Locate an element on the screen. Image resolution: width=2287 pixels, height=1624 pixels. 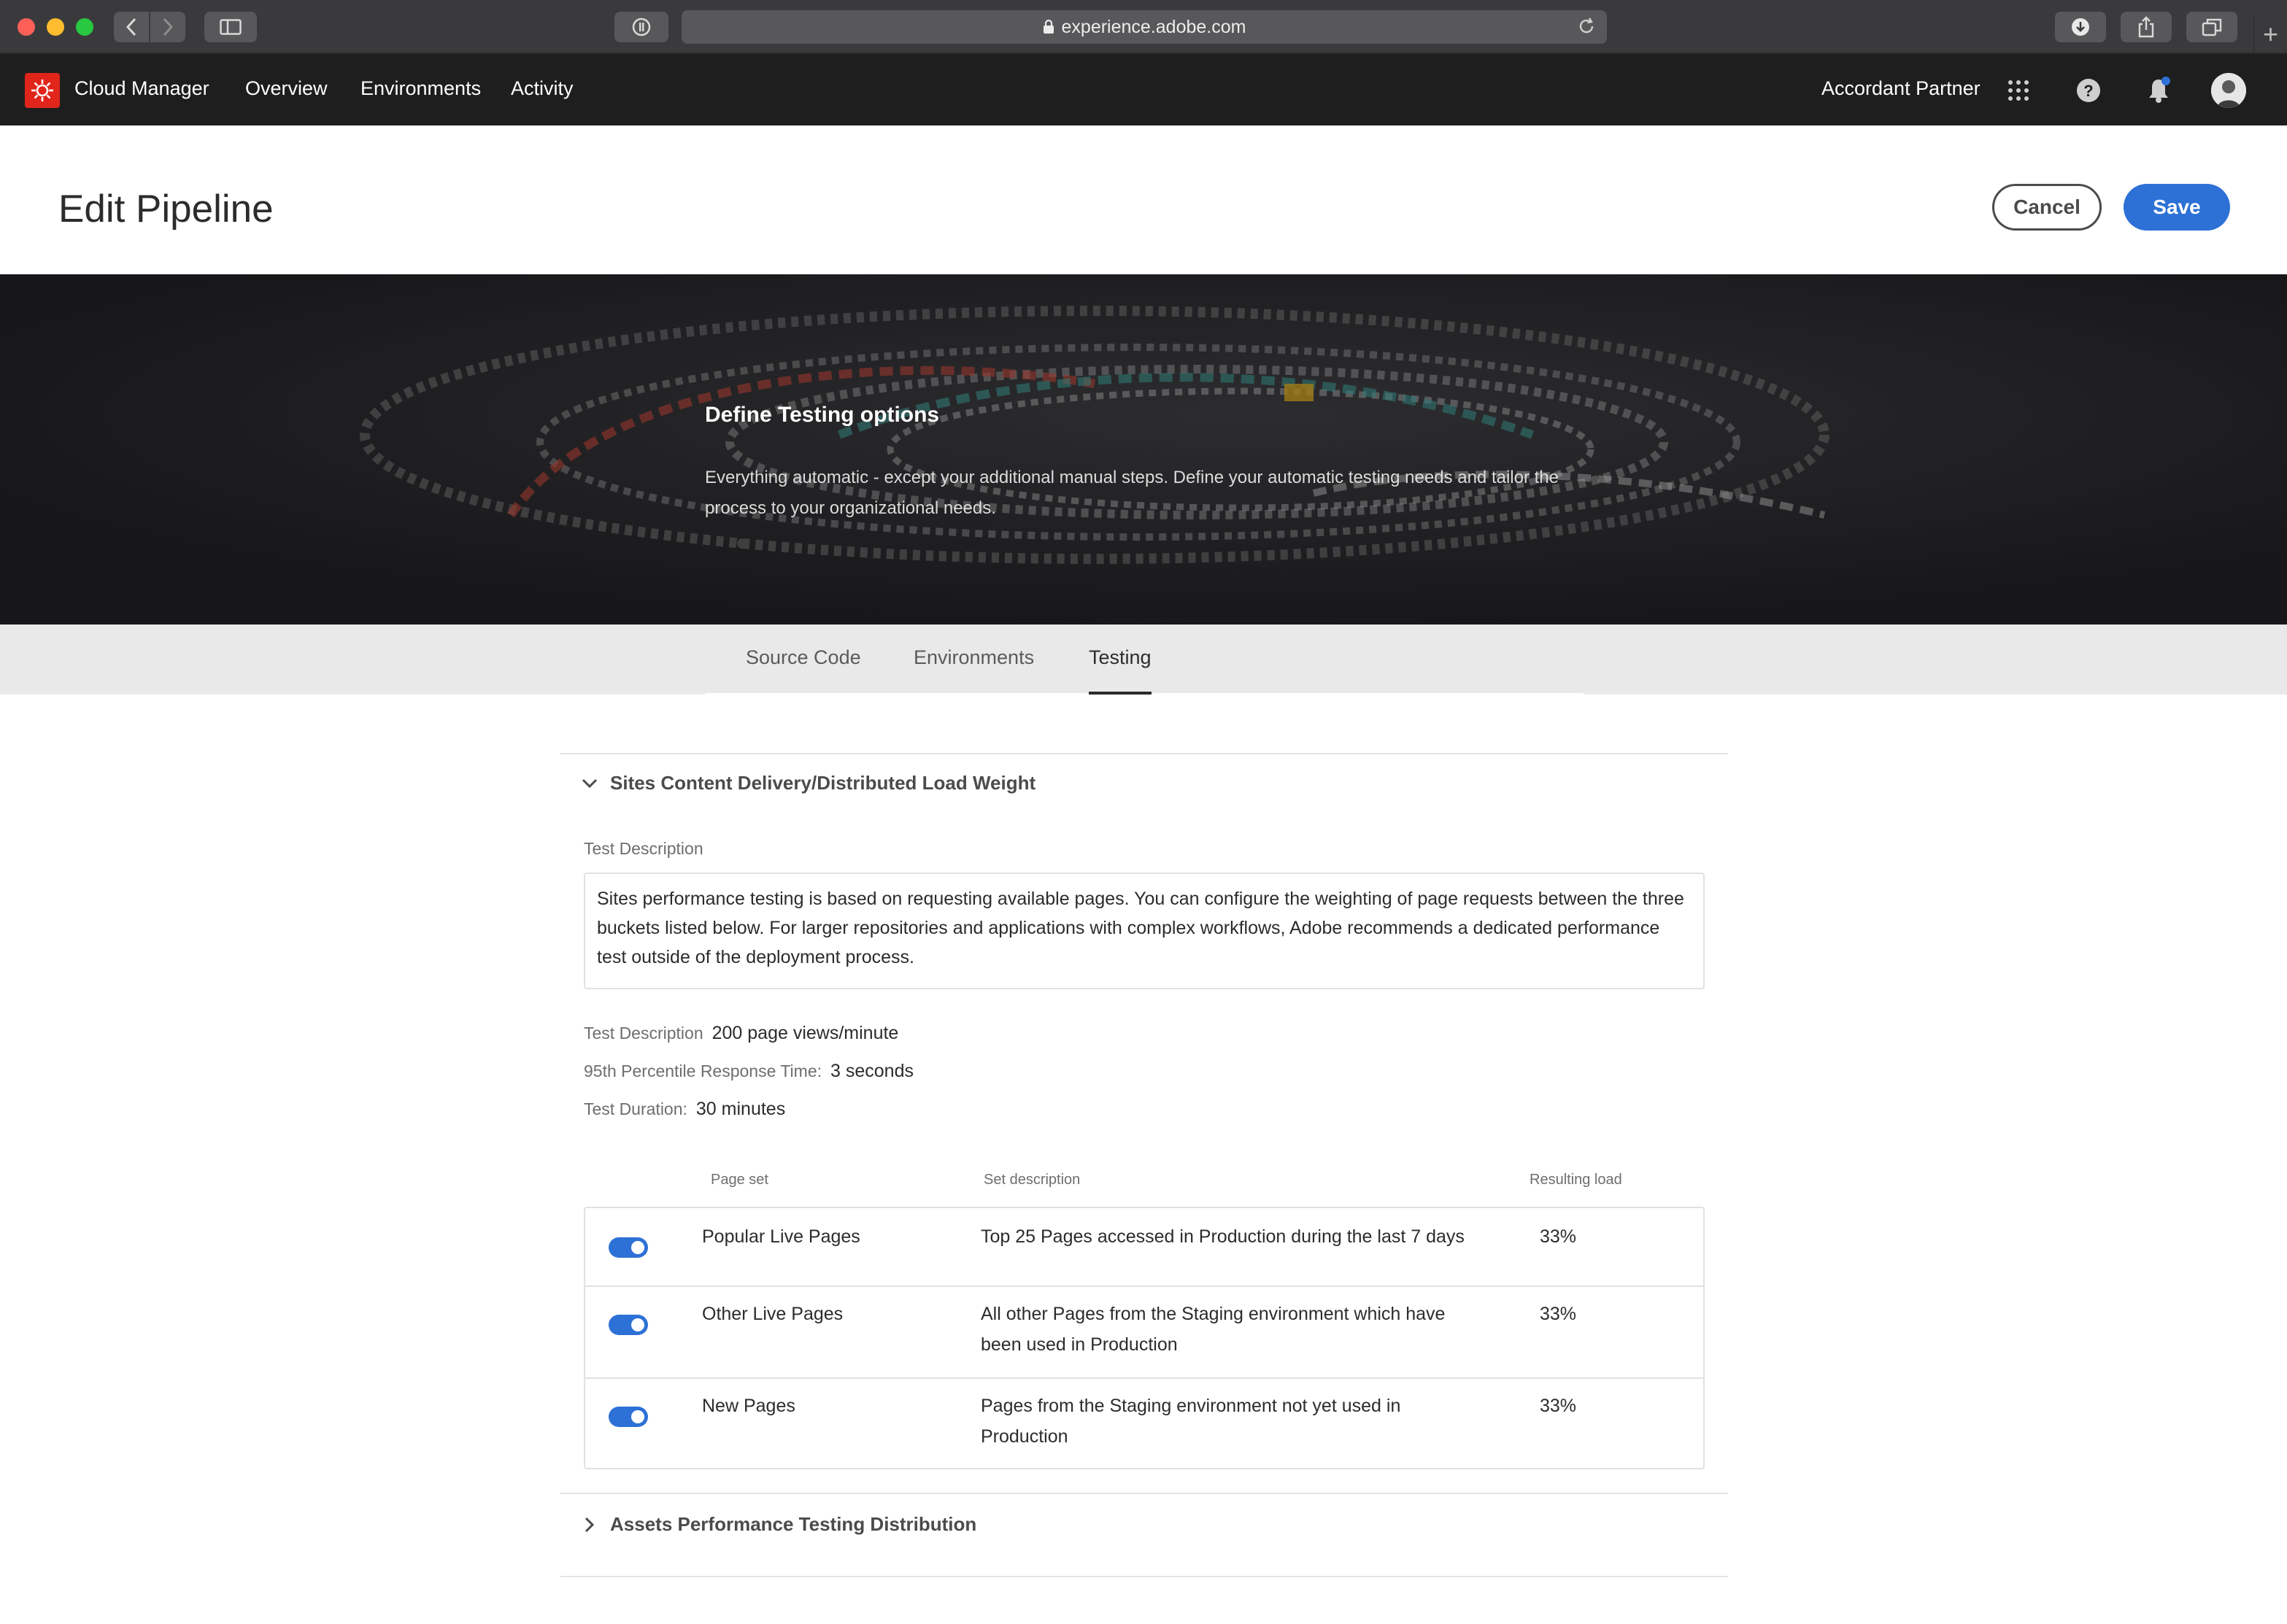
assets-accordion-header: Assets Performance Testing Distribution is located at coordinates (776, 1524).